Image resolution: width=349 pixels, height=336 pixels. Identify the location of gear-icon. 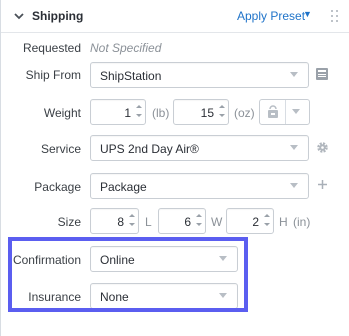
(322, 147).